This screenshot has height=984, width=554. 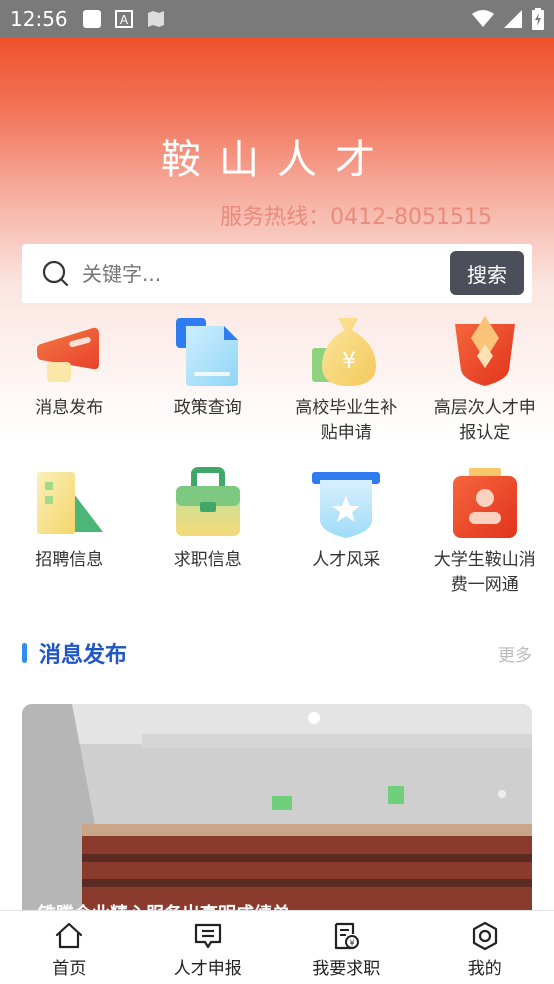 What do you see at coordinates (347, 936) in the screenshot?
I see `resume-icon: ¥` at bounding box center [347, 936].